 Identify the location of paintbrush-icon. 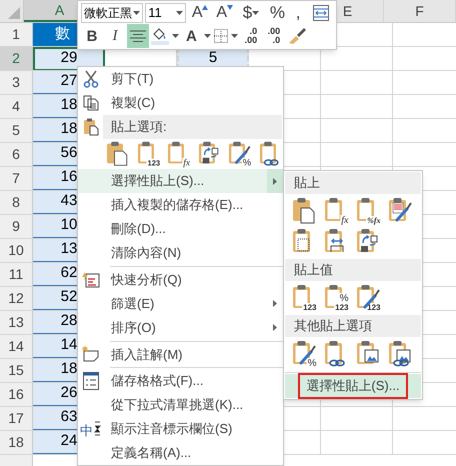
(296, 36).